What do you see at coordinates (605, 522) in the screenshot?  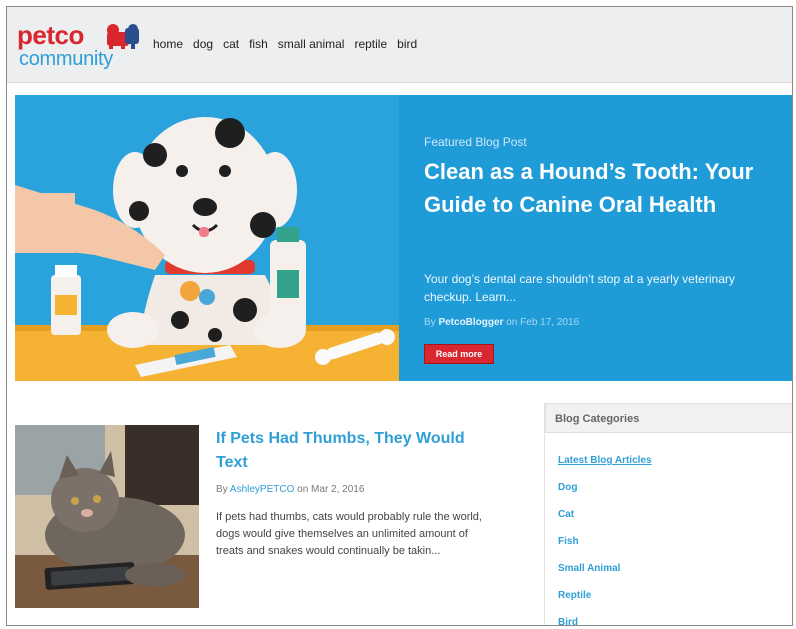 I see `category-cat: Cat` at bounding box center [605, 522].